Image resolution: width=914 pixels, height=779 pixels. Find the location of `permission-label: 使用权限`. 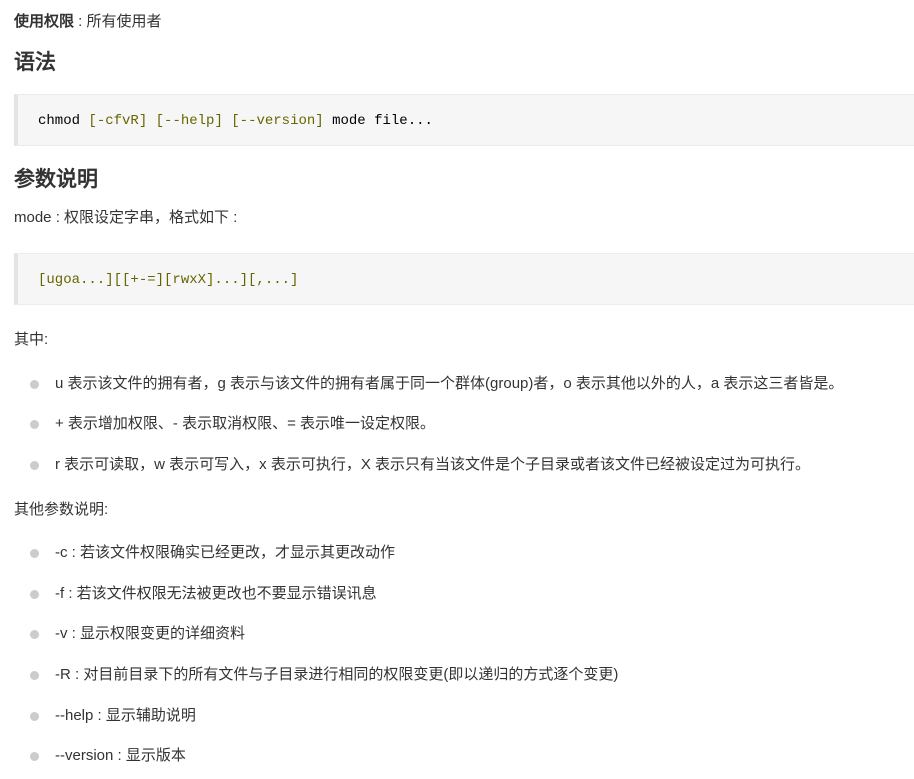

permission-label: 使用权限 is located at coordinates (44, 21).